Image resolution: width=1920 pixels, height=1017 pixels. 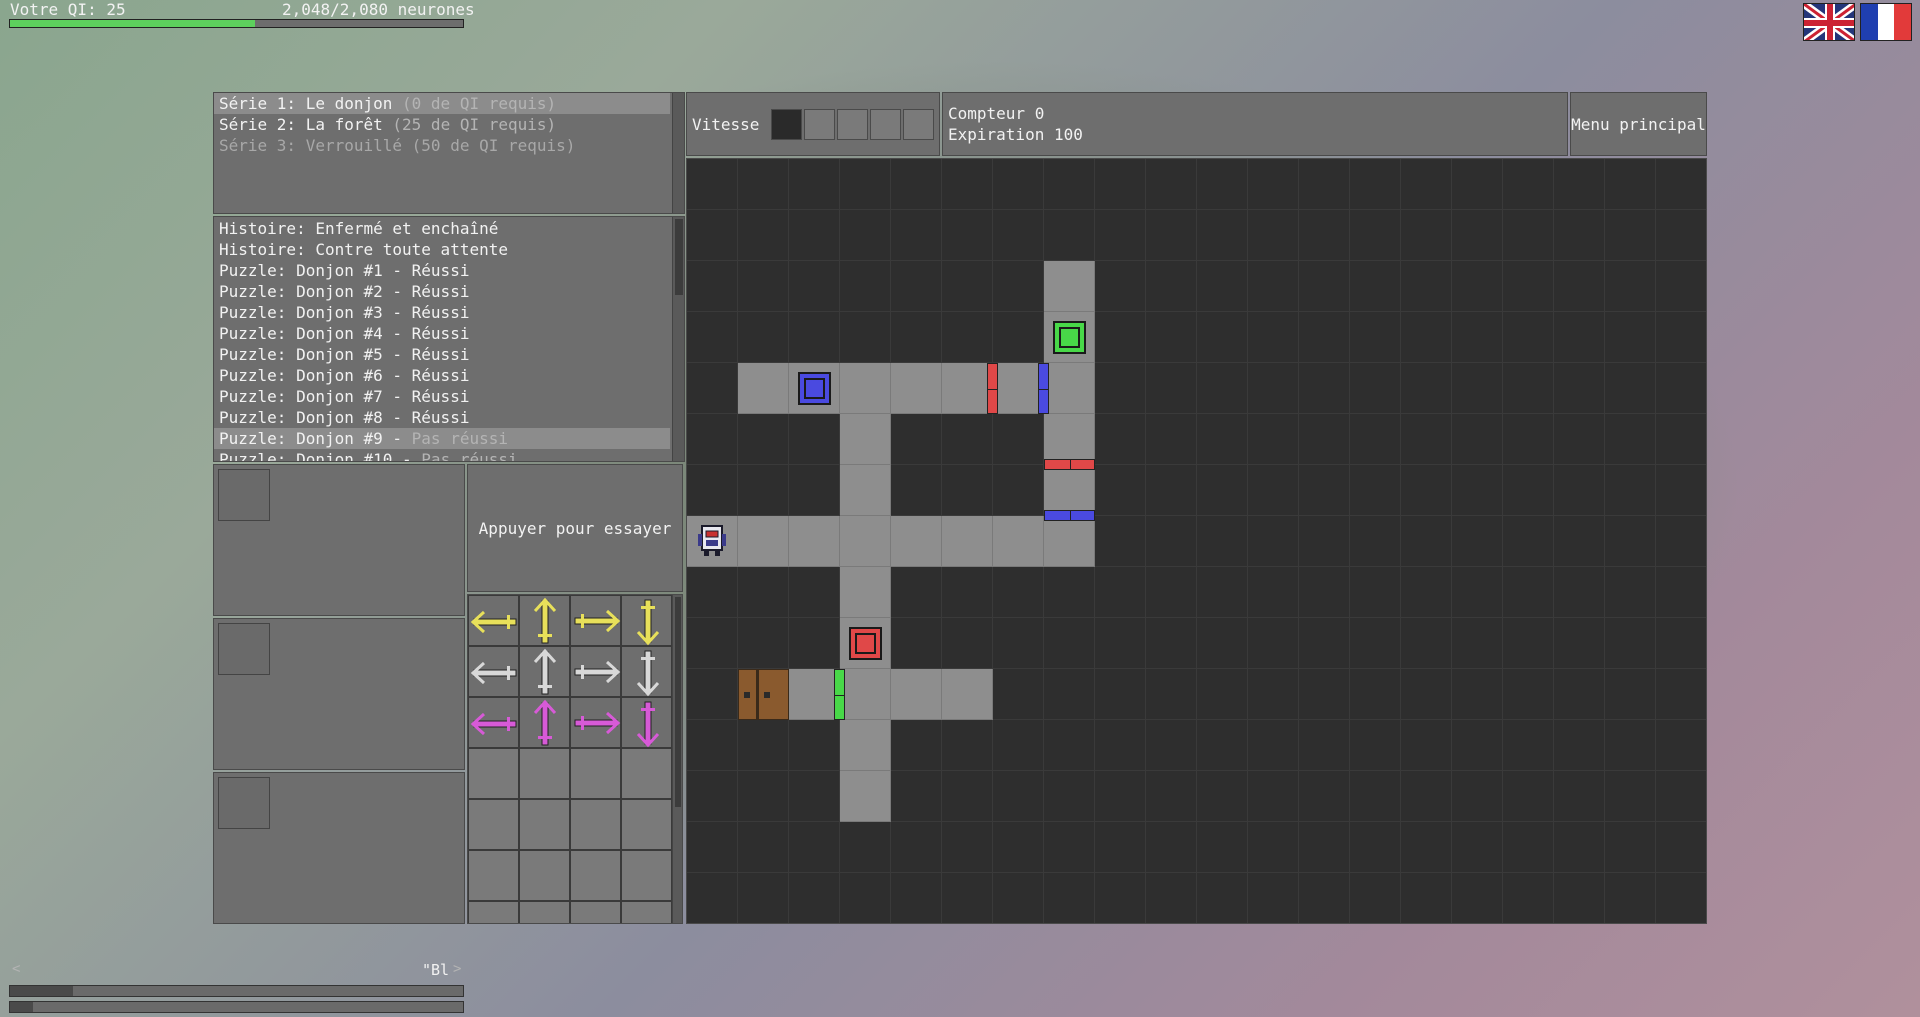 What do you see at coordinates (442, 375) in the screenshot?
I see `level-item: Puzzle: Donjon #6 - Réussi` at bounding box center [442, 375].